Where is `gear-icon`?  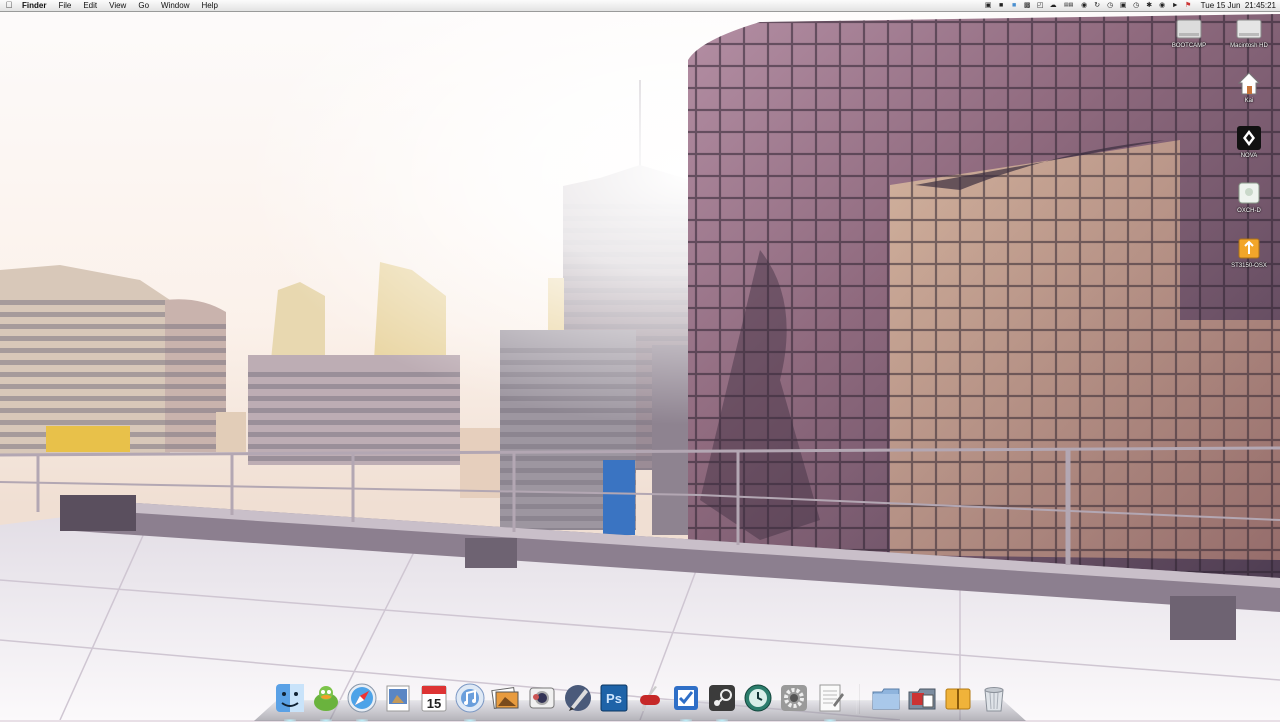 gear-icon is located at coordinates (794, 698).